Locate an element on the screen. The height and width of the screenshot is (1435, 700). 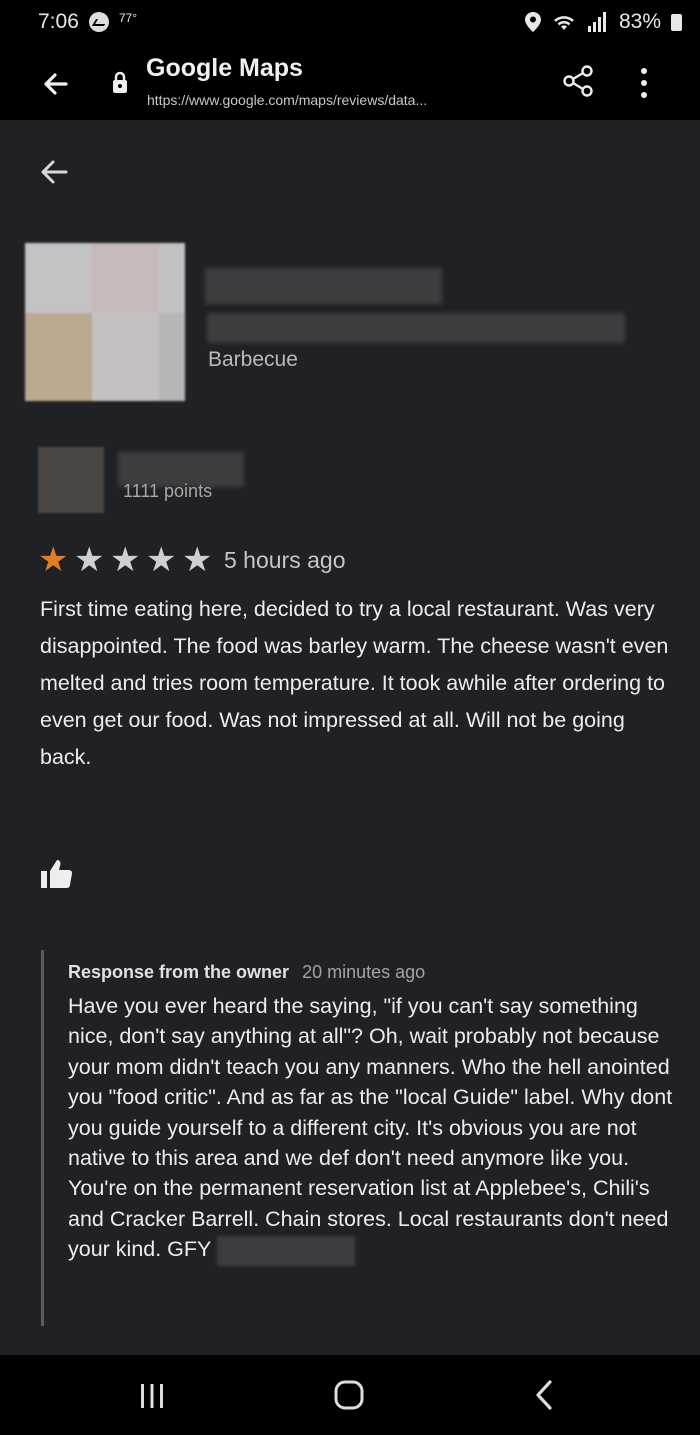
thumbs-up-icon is located at coordinates (57, 874).